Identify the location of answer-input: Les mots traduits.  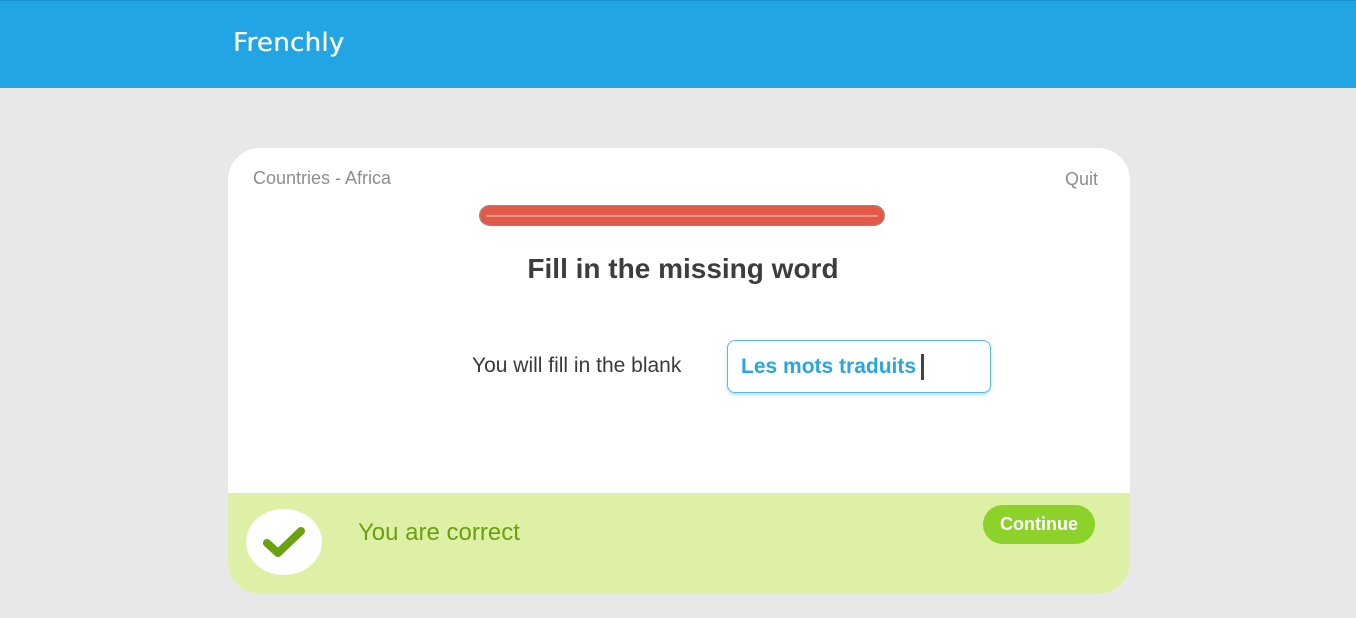
(859, 366).